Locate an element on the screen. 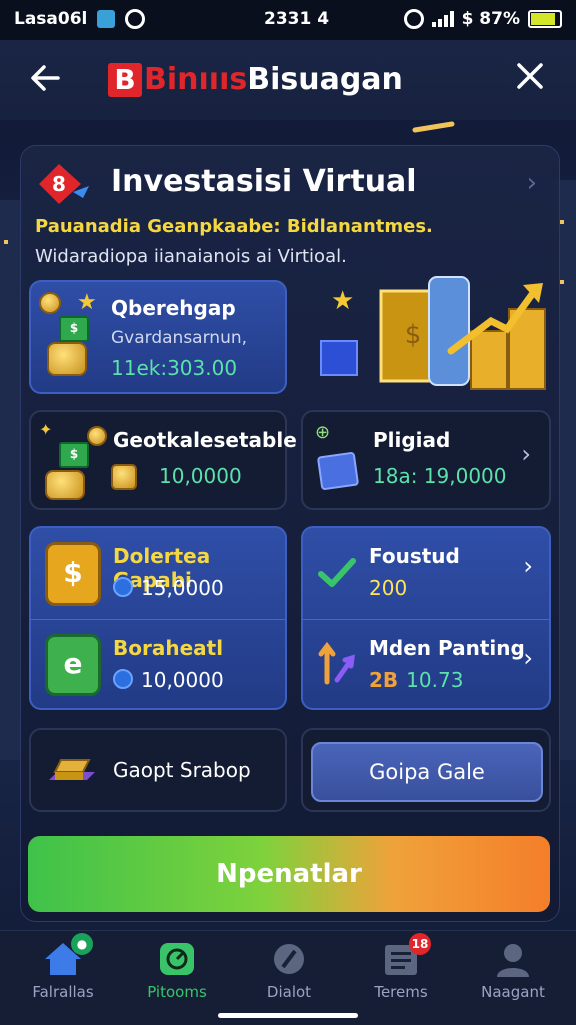  tile-pligiad: ⊕ Pligiad 18a: 19,0000 › is located at coordinates (426, 460).